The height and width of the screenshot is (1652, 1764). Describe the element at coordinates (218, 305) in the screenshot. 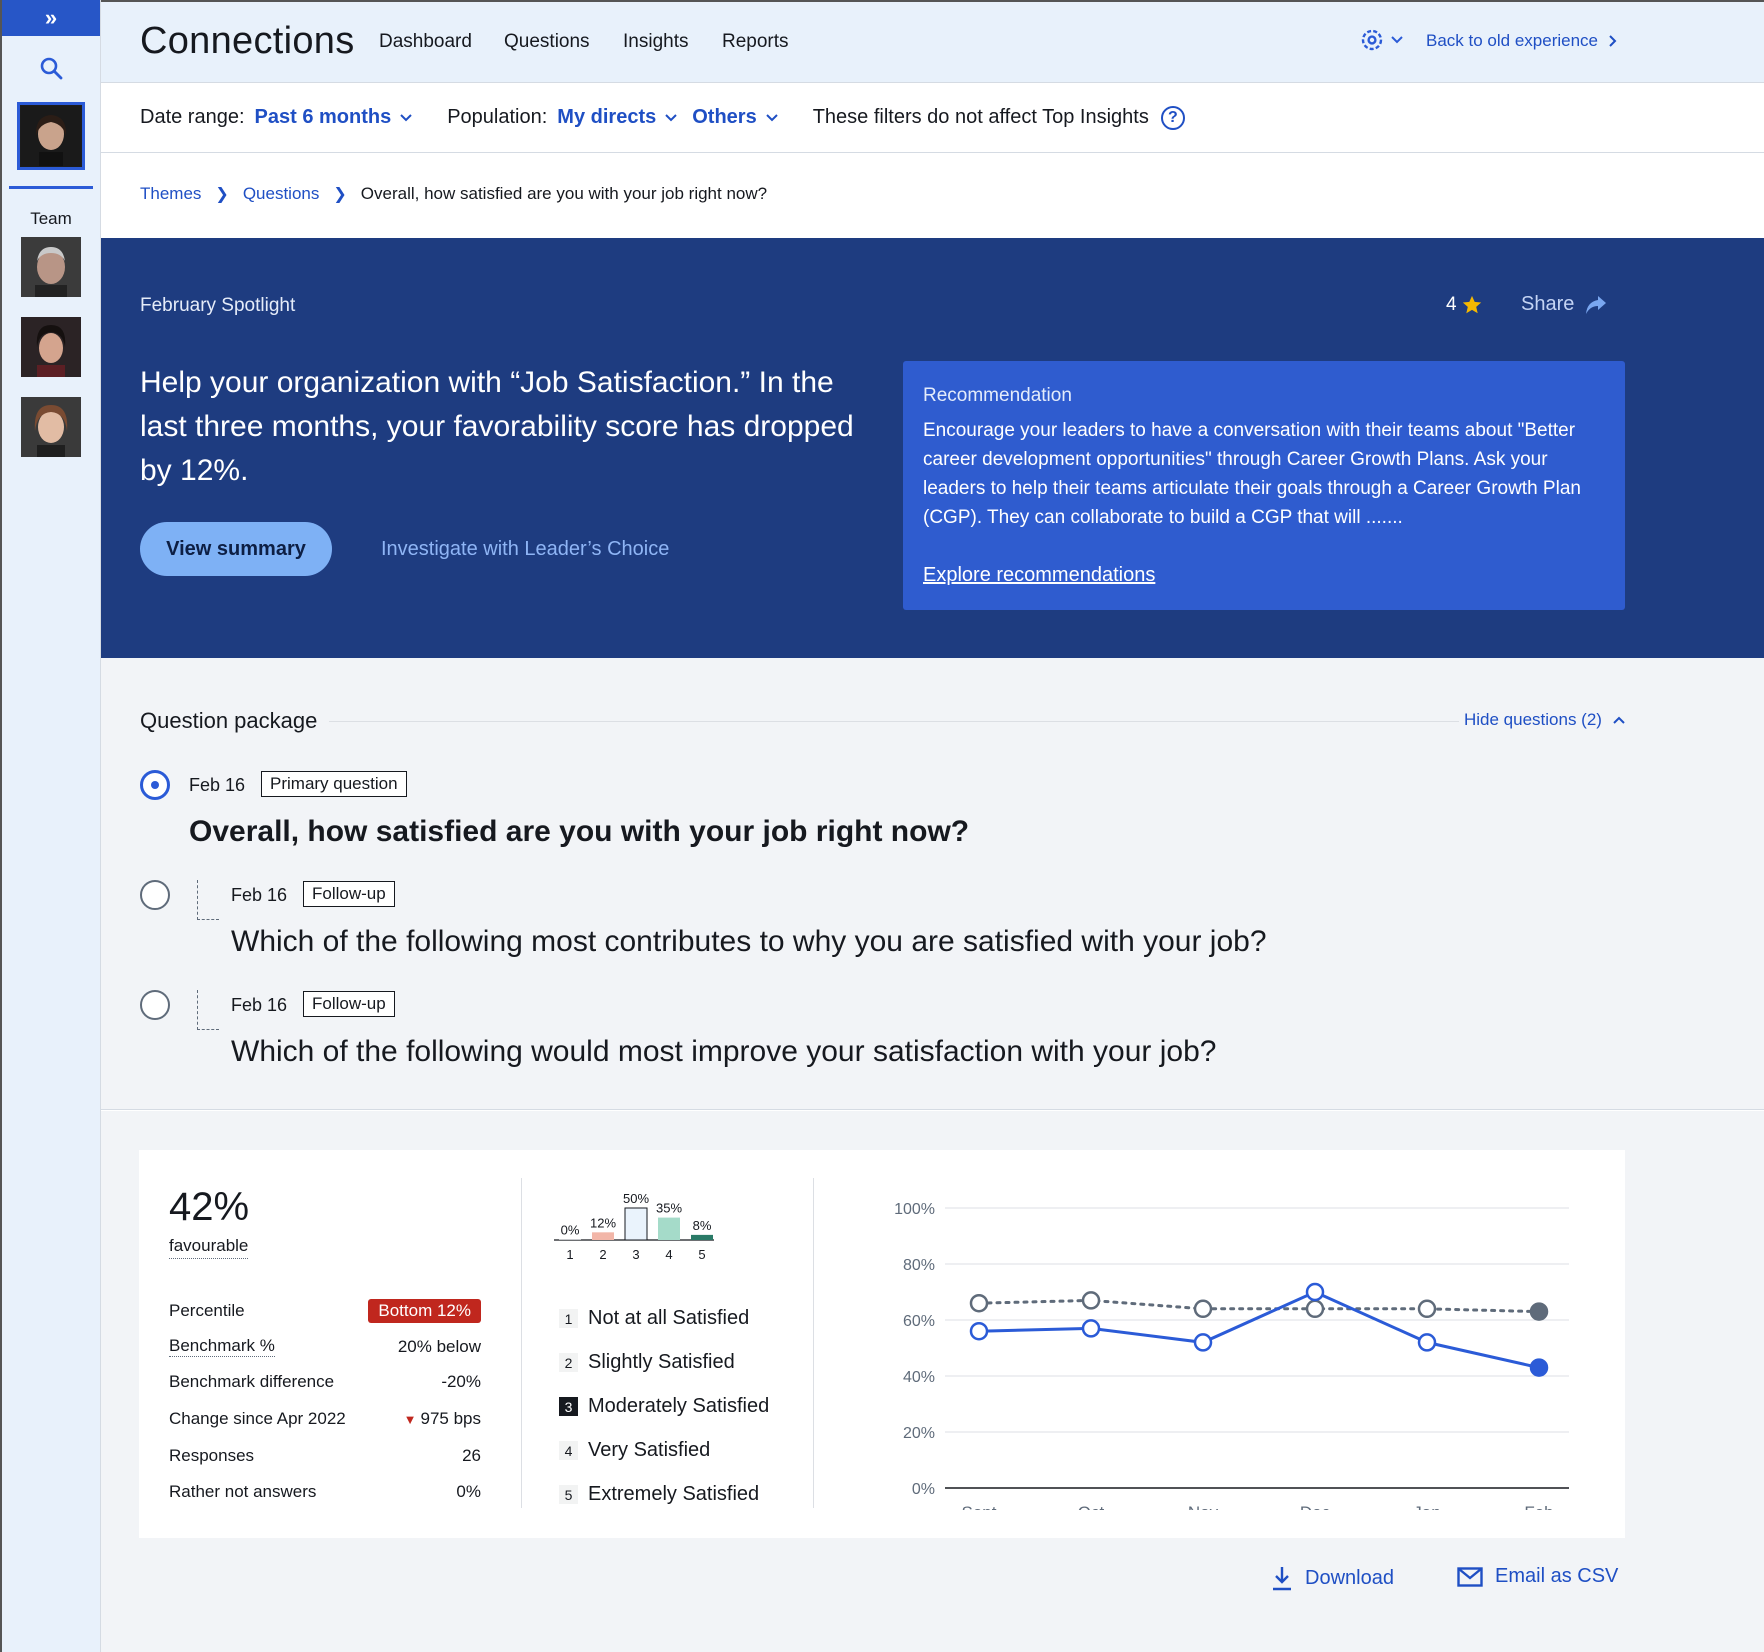

I see `spotlight-label: February Spotlight` at that location.